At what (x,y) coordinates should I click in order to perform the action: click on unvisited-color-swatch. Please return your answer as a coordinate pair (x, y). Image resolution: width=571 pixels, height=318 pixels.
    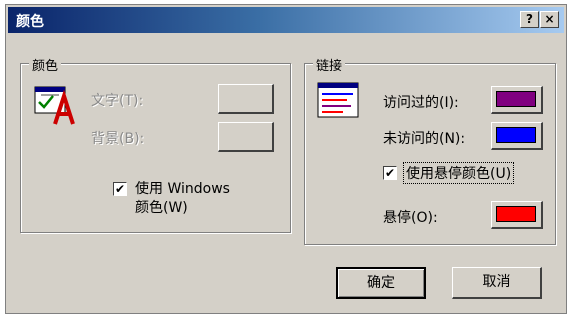
    Looking at the image, I should click on (516, 135).